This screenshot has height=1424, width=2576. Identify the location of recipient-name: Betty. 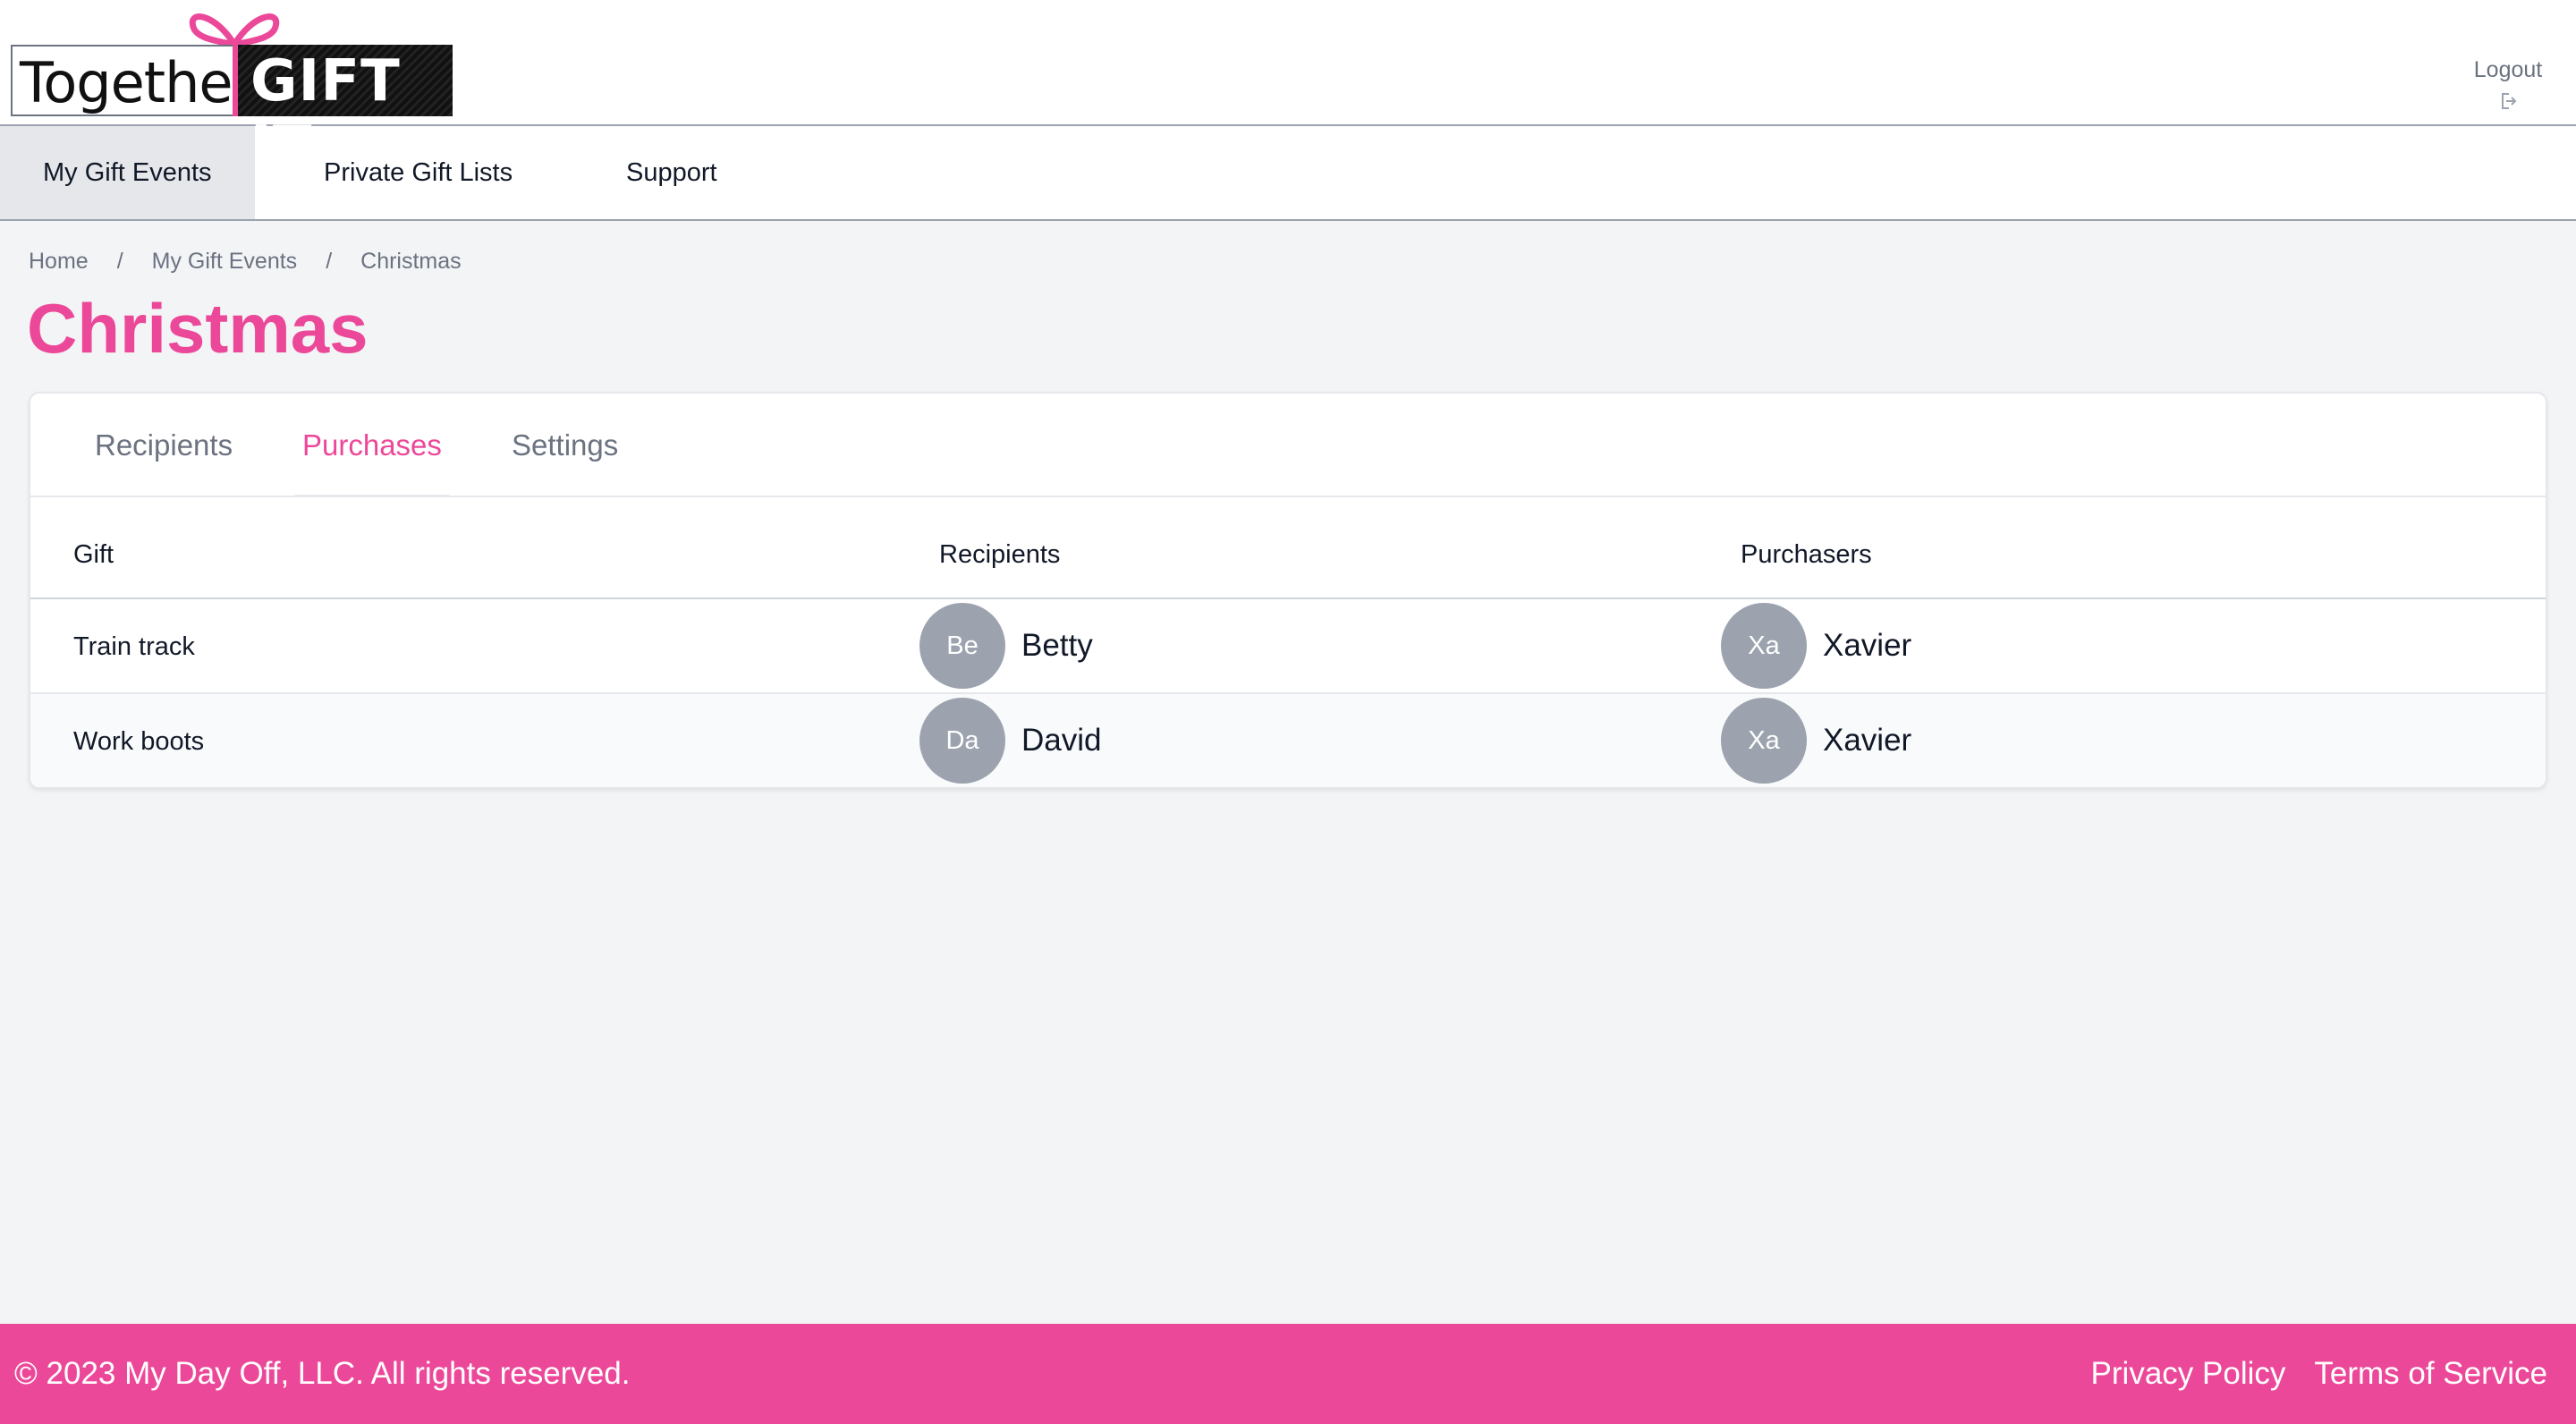
(1057, 645).